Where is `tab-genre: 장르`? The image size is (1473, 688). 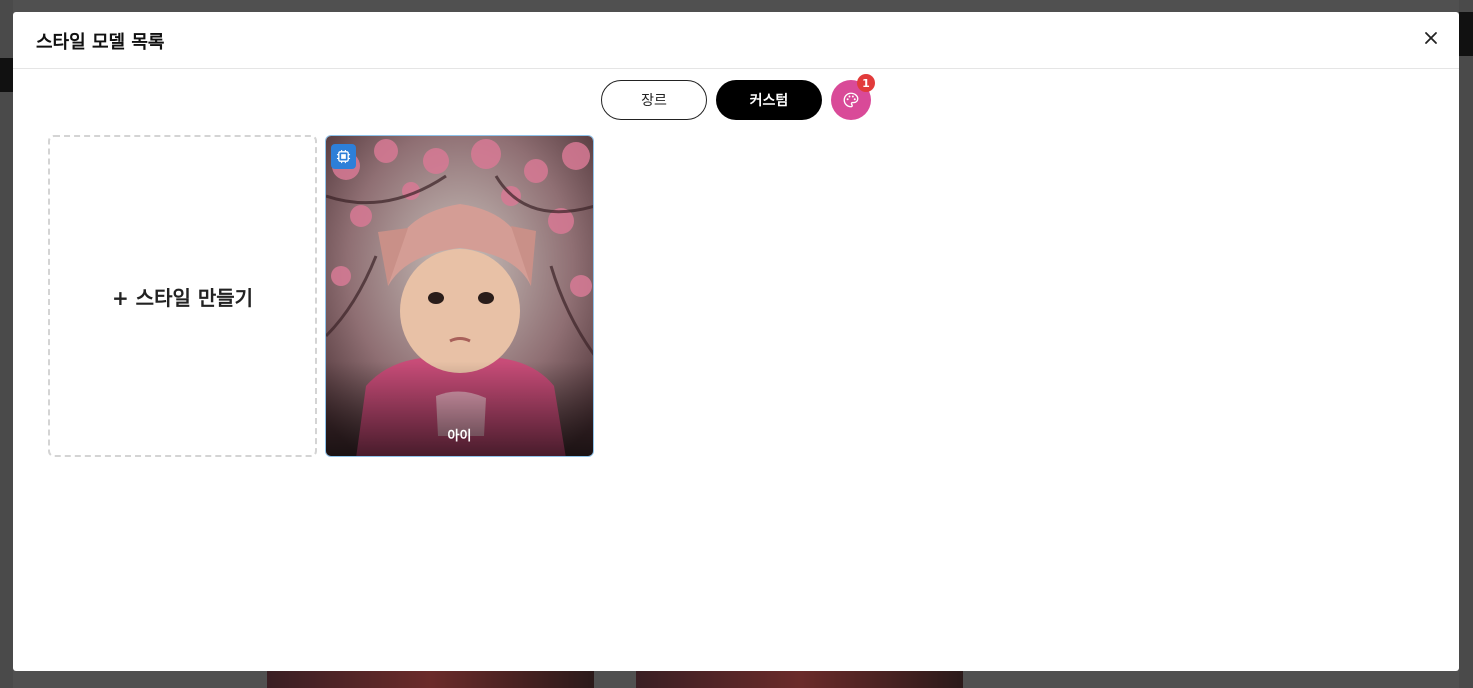 tab-genre: 장르 is located at coordinates (654, 100).